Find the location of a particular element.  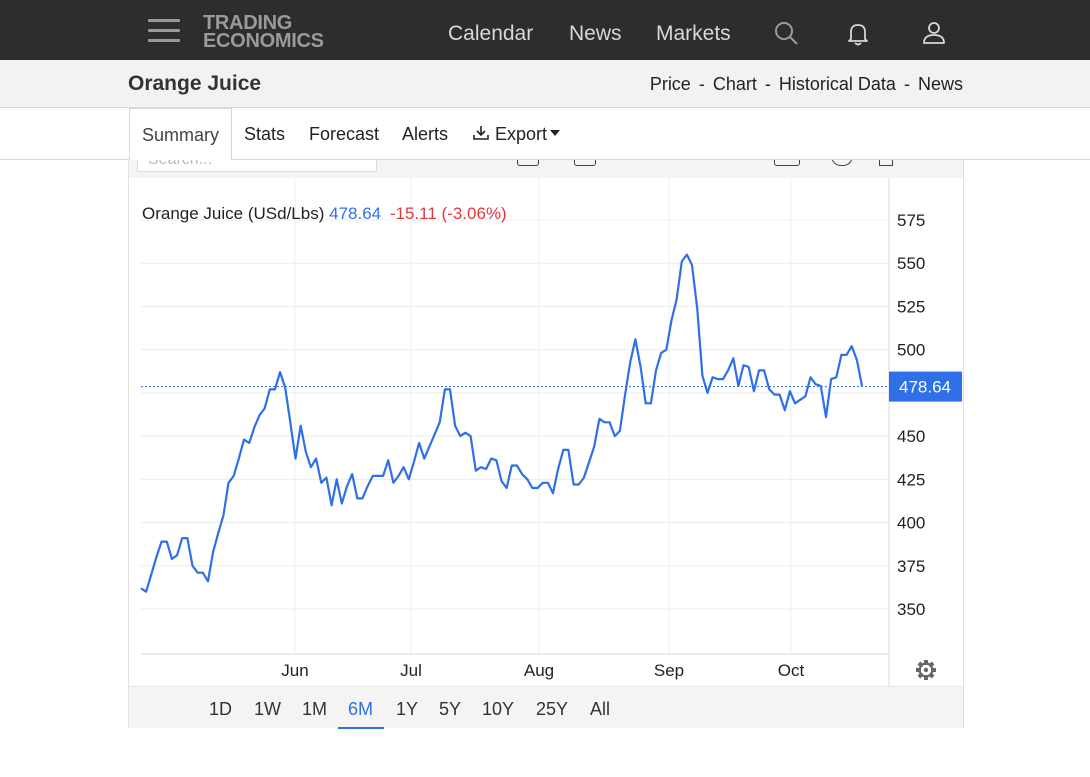

y-tick-label: 350 is located at coordinates (911, 609).